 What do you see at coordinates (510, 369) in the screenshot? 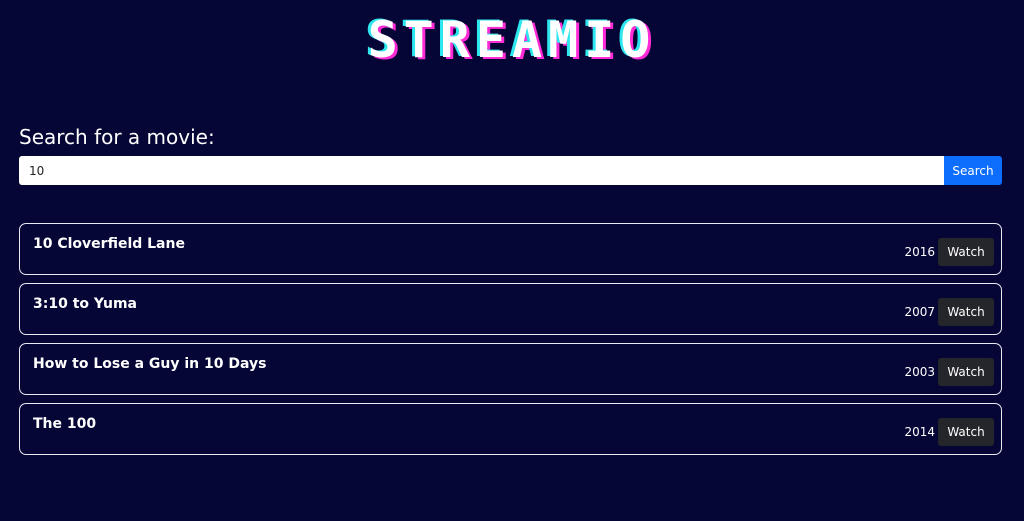
I see `movie-card: How to Lose a Guy in 10 Days 2003 Watch` at bounding box center [510, 369].